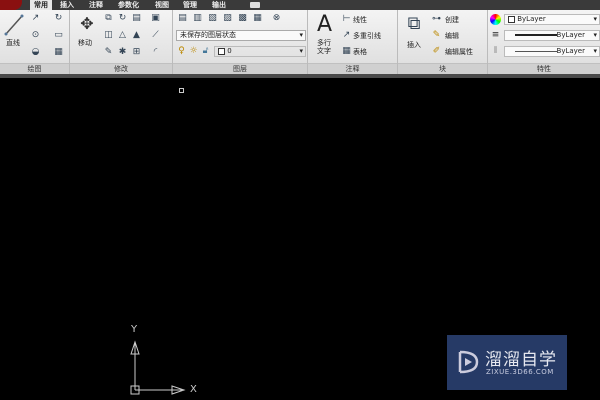 The image size is (600, 400). I want to click on layer-match-icon: ▥, so click(197, 18).